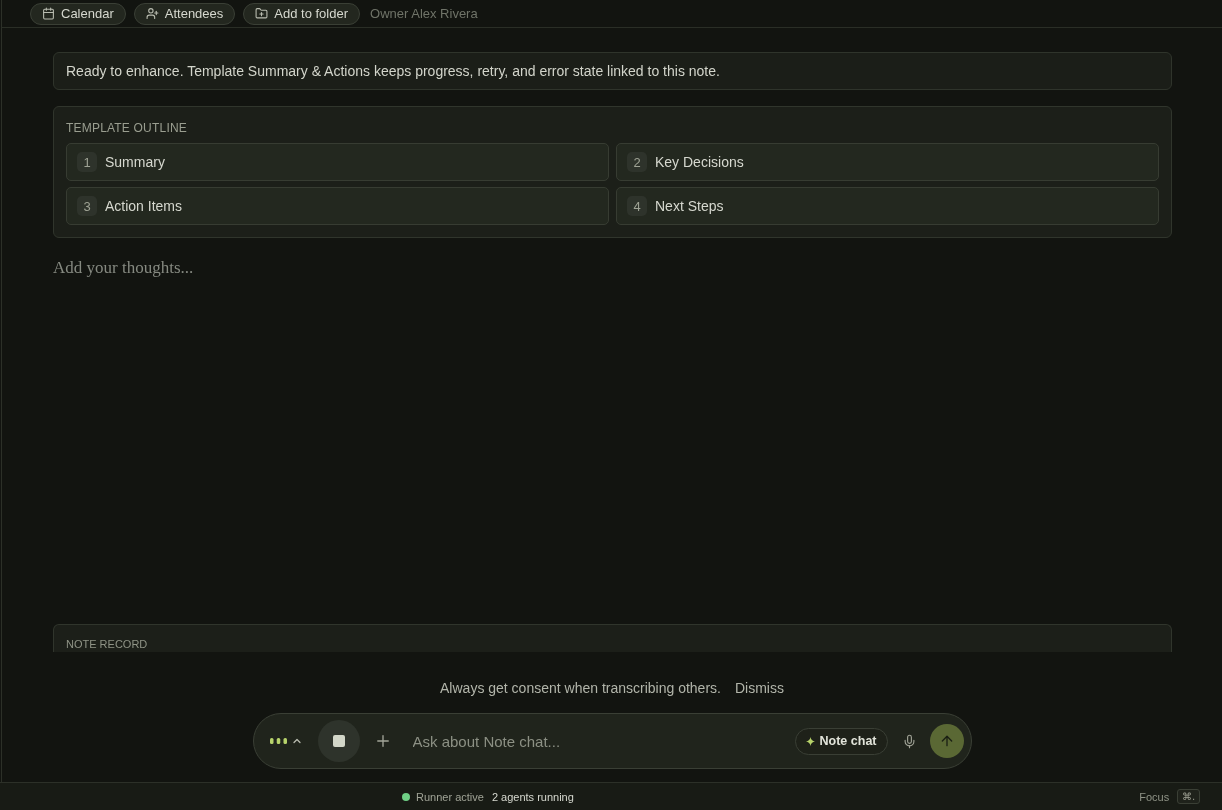  What do you see at coordinates (689, 206) in the screenshot?
I see `section-label: Next Steps` at bounding box center [689, 206].